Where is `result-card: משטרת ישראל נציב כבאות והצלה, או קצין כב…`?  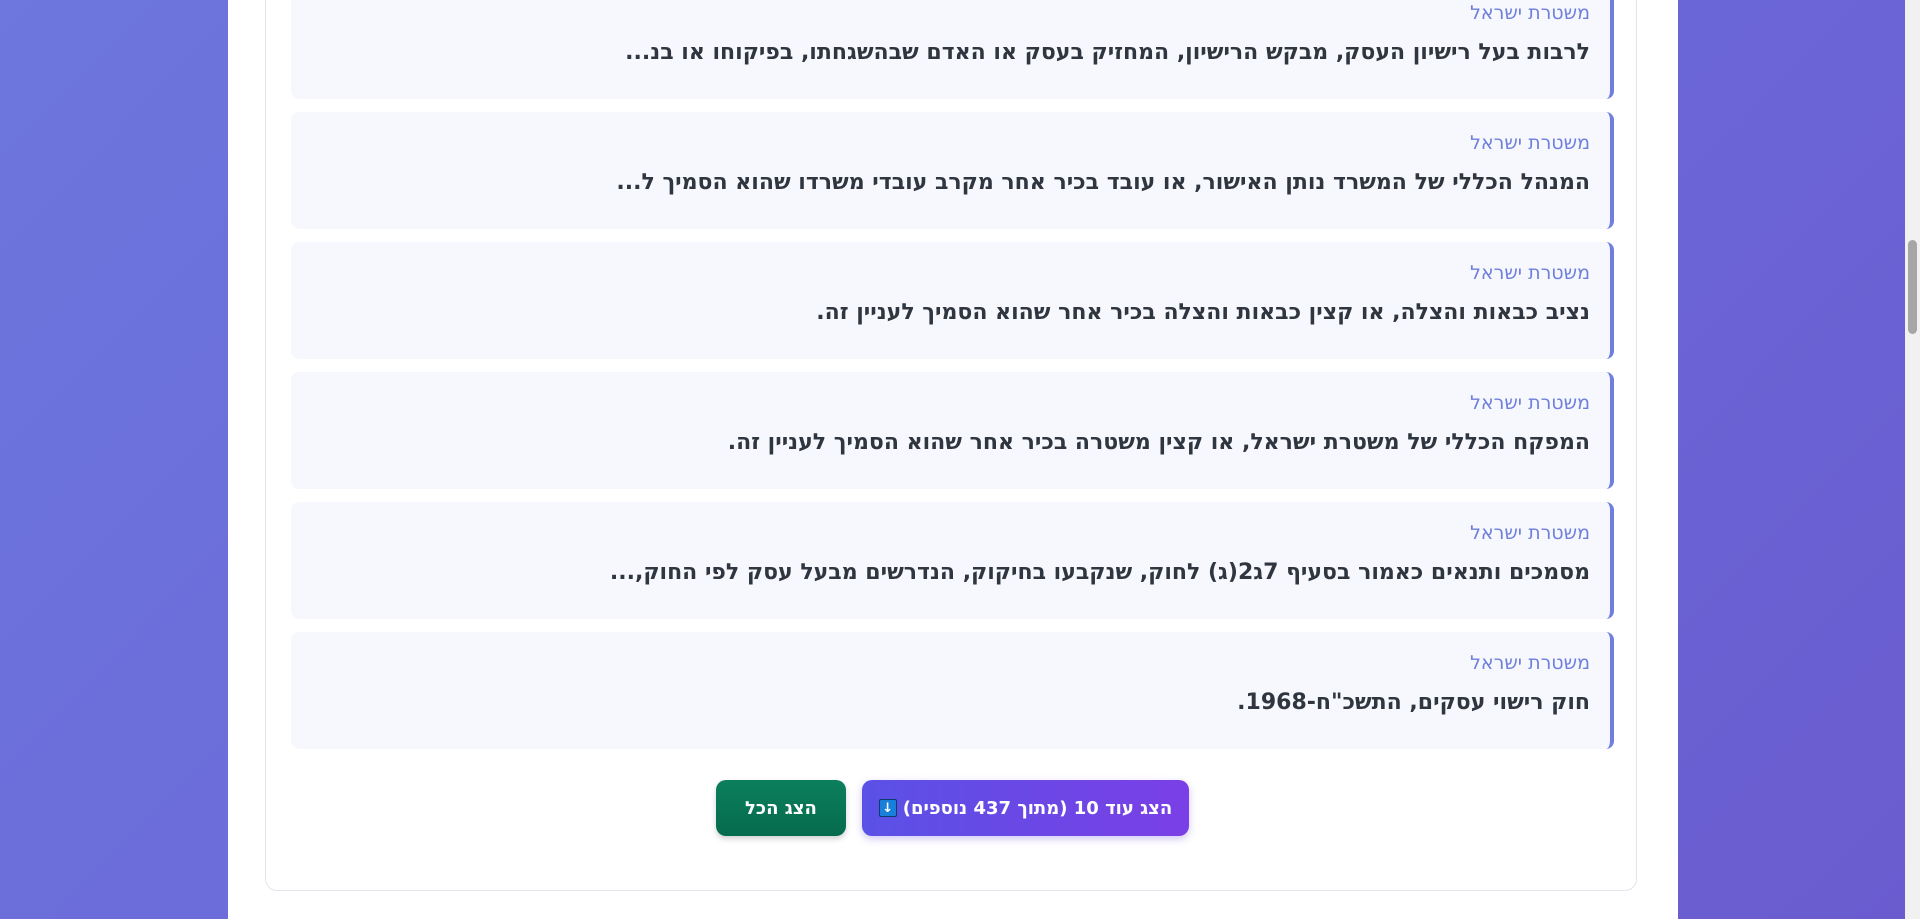 result-card: משטרת ישראל נציב כבאות והצלה, או קצין כב… is located at coordinates (952, 300).